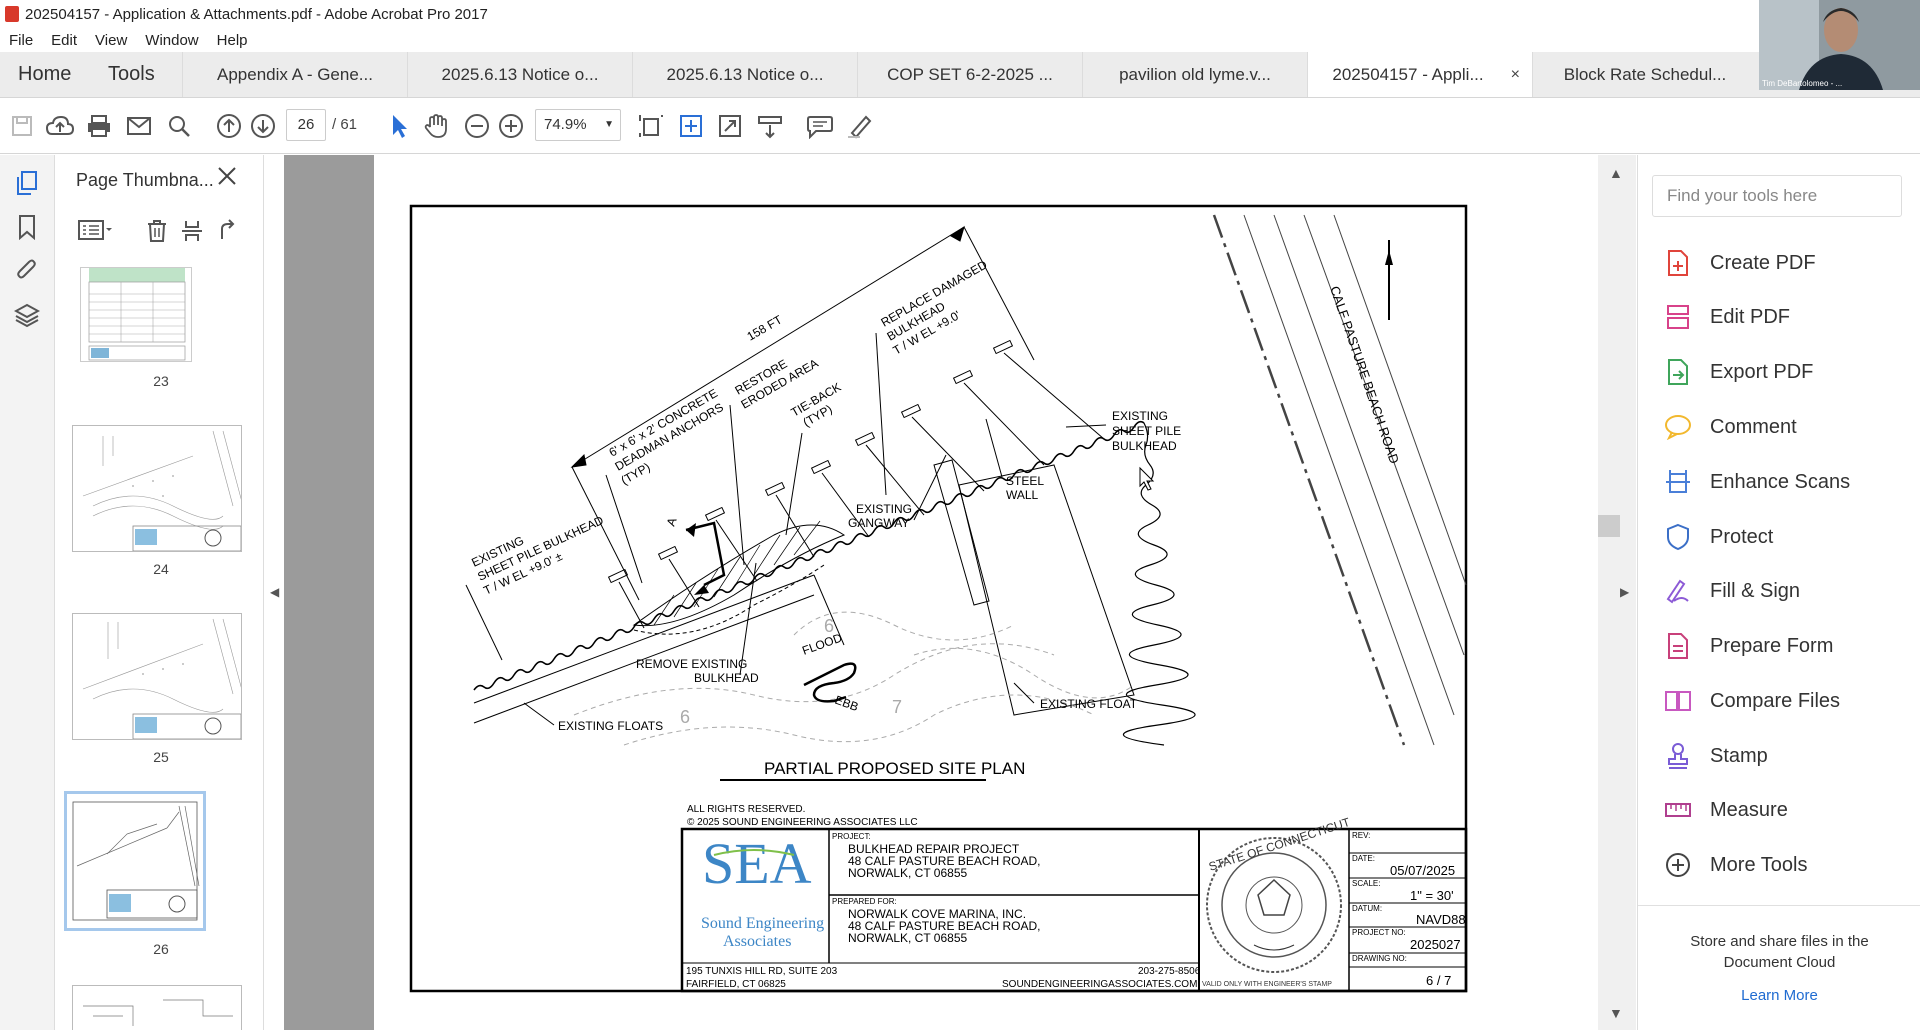 Image resolution: width=1920 pixels, height=1030 pixels. What do you see at coordinates (578, 125) in the screenshot?
I see `zoom-select: 74.9% ▼` at bounding box center [578, 125].